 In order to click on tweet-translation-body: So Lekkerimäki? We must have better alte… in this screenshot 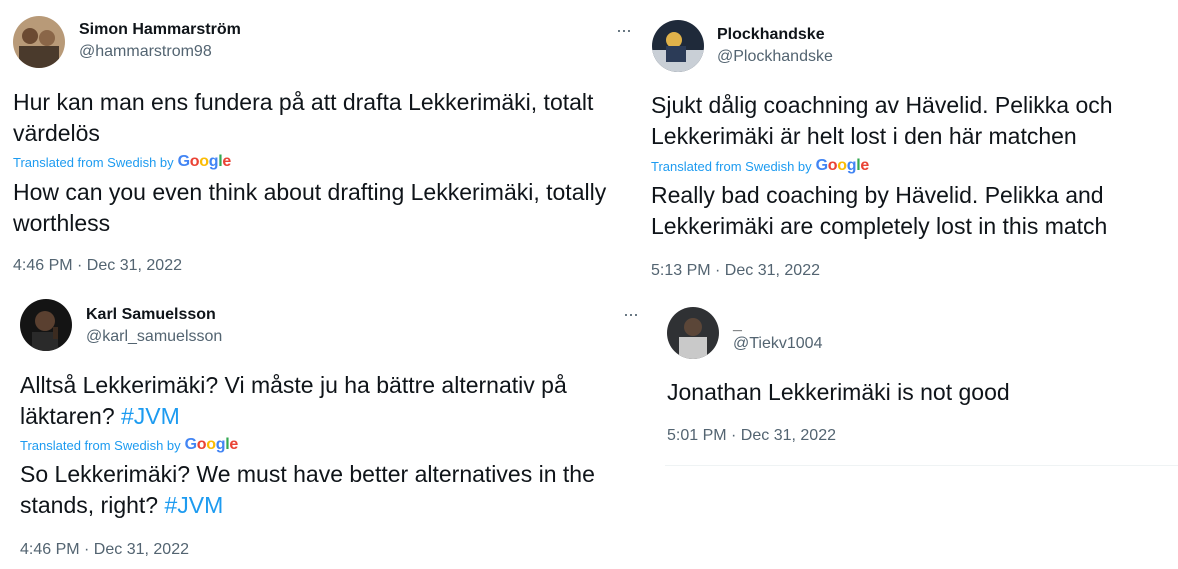, I will do `click(307, 489)`.